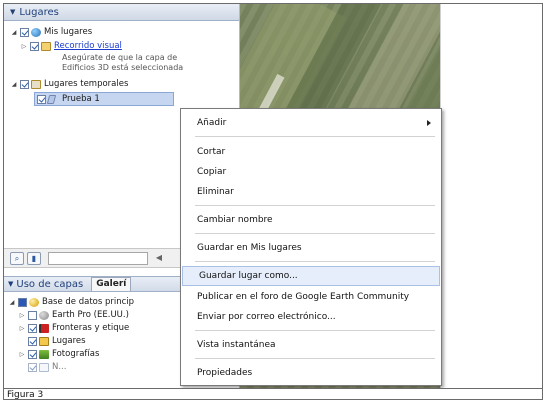 This screenshot has height=403, width=546. I want to click on sightseeing-link: Recorrido visual, so click(88, 46).